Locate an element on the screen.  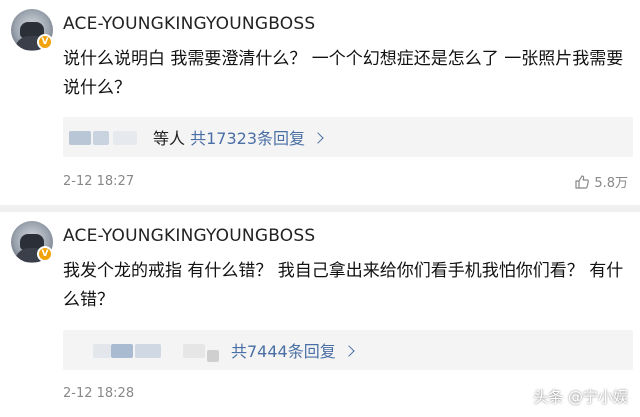
view-replies-link: 共7444条回复 is located at coordinates (283, 351).